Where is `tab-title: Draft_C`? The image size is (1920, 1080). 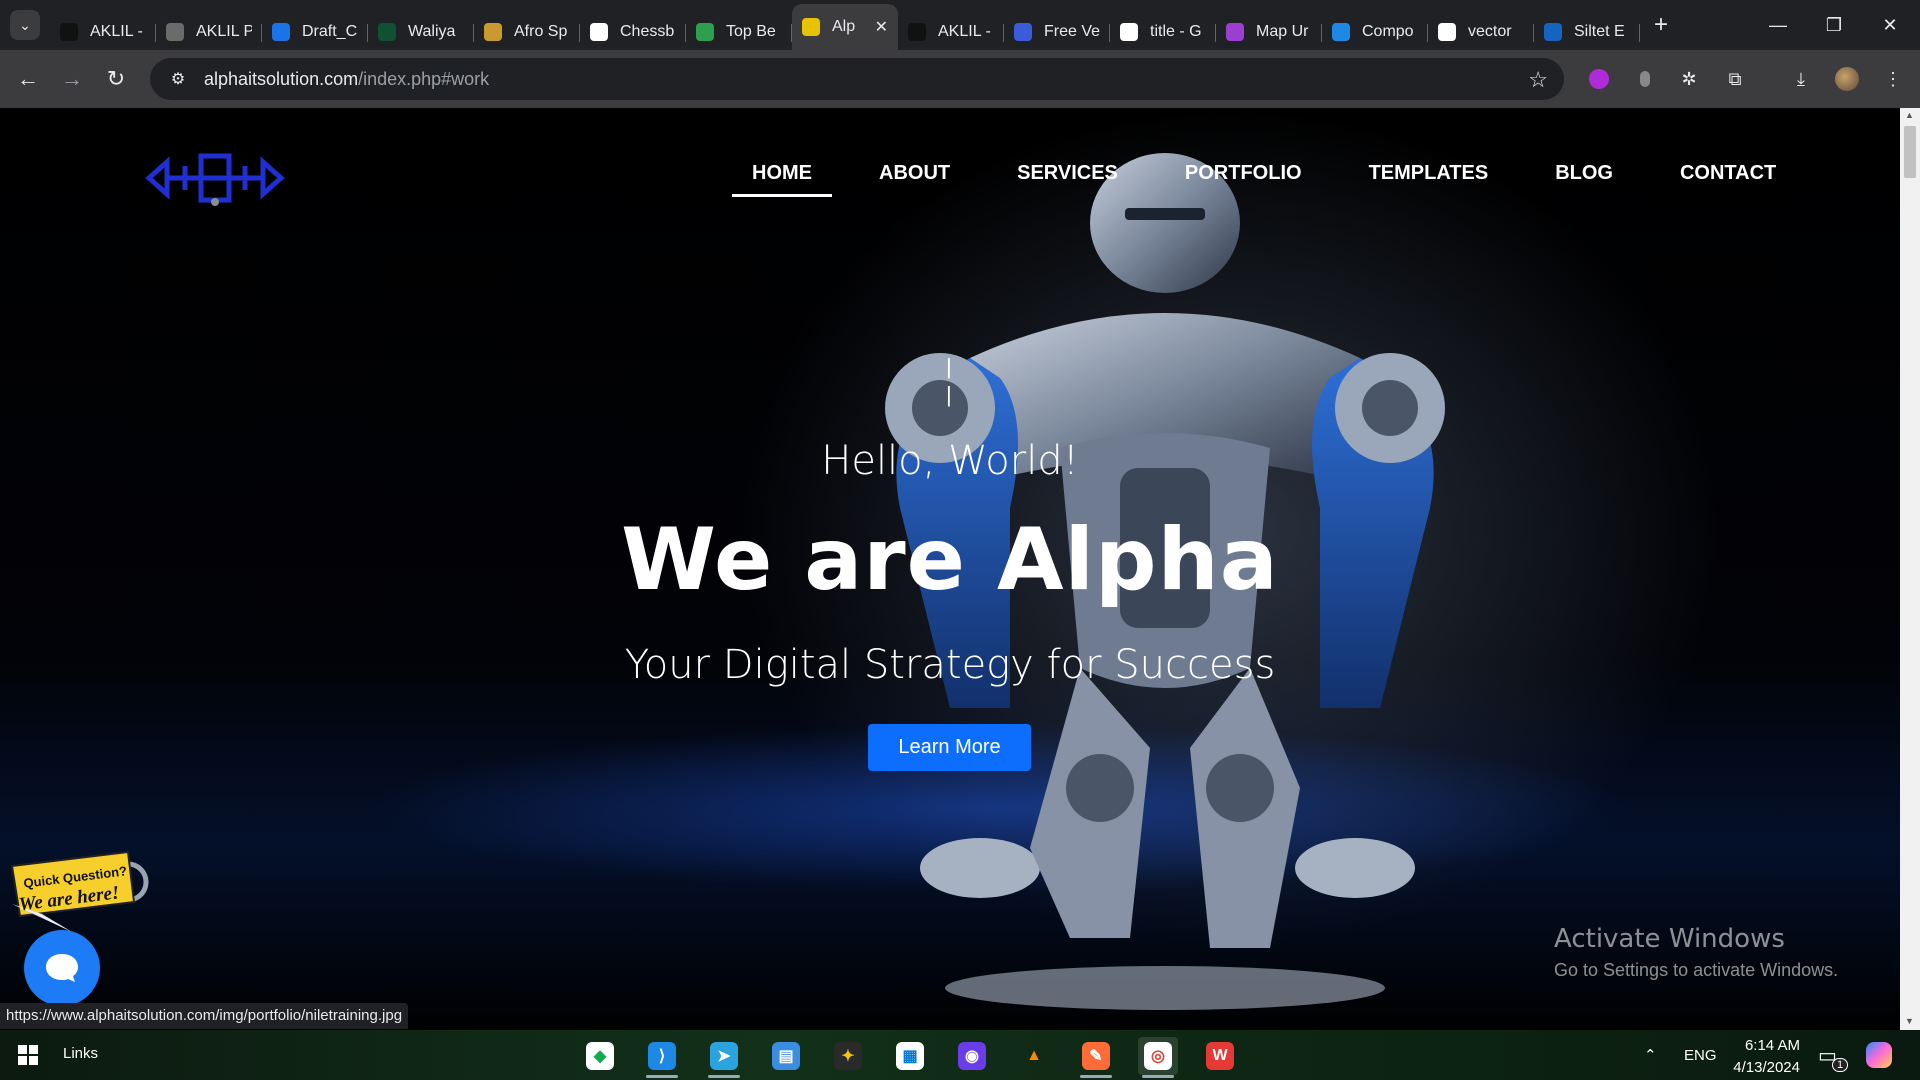
tab-title: Draft_C is located at coordinates (330, 31).